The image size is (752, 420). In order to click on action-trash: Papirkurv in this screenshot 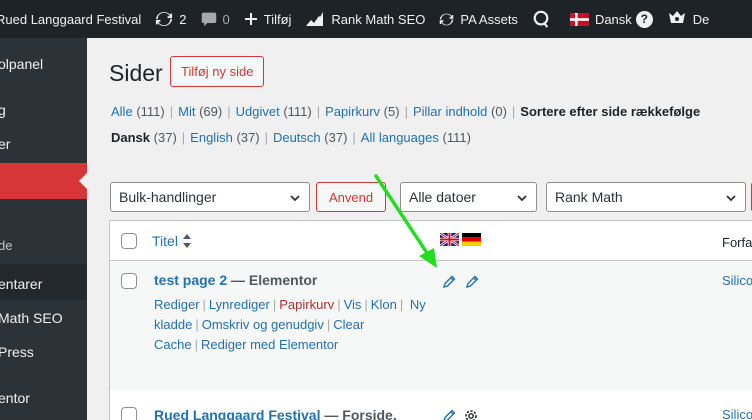, I will do `click(306, 304)`.